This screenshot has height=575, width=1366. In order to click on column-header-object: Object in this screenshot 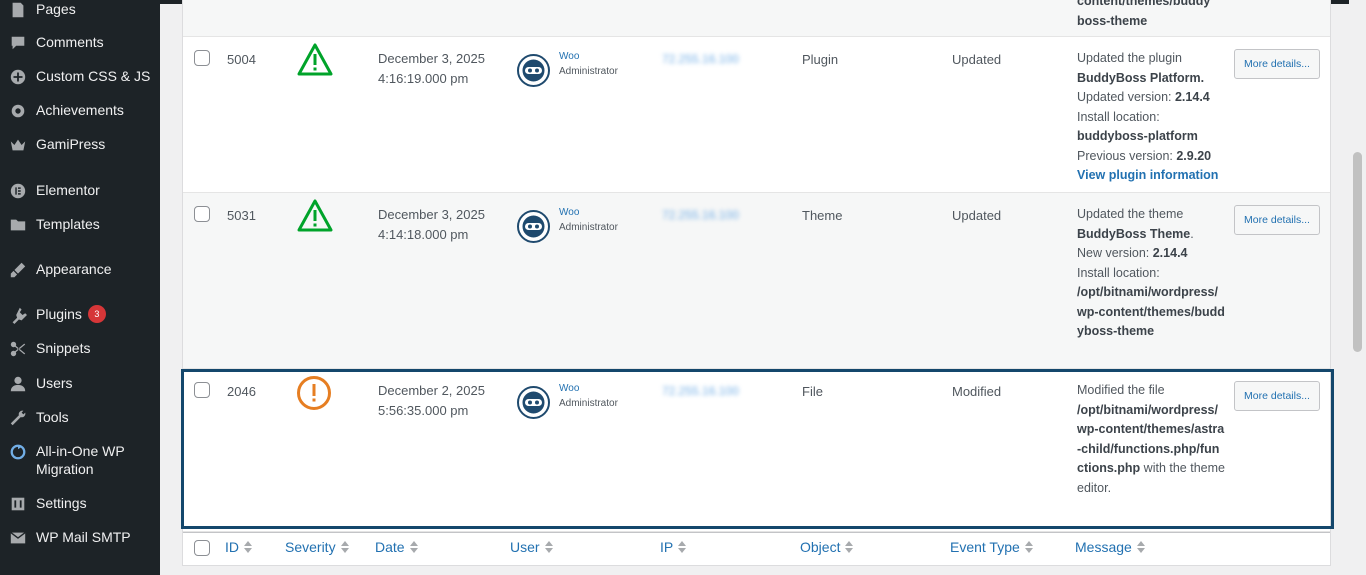, I will do `click(827, 547)`.